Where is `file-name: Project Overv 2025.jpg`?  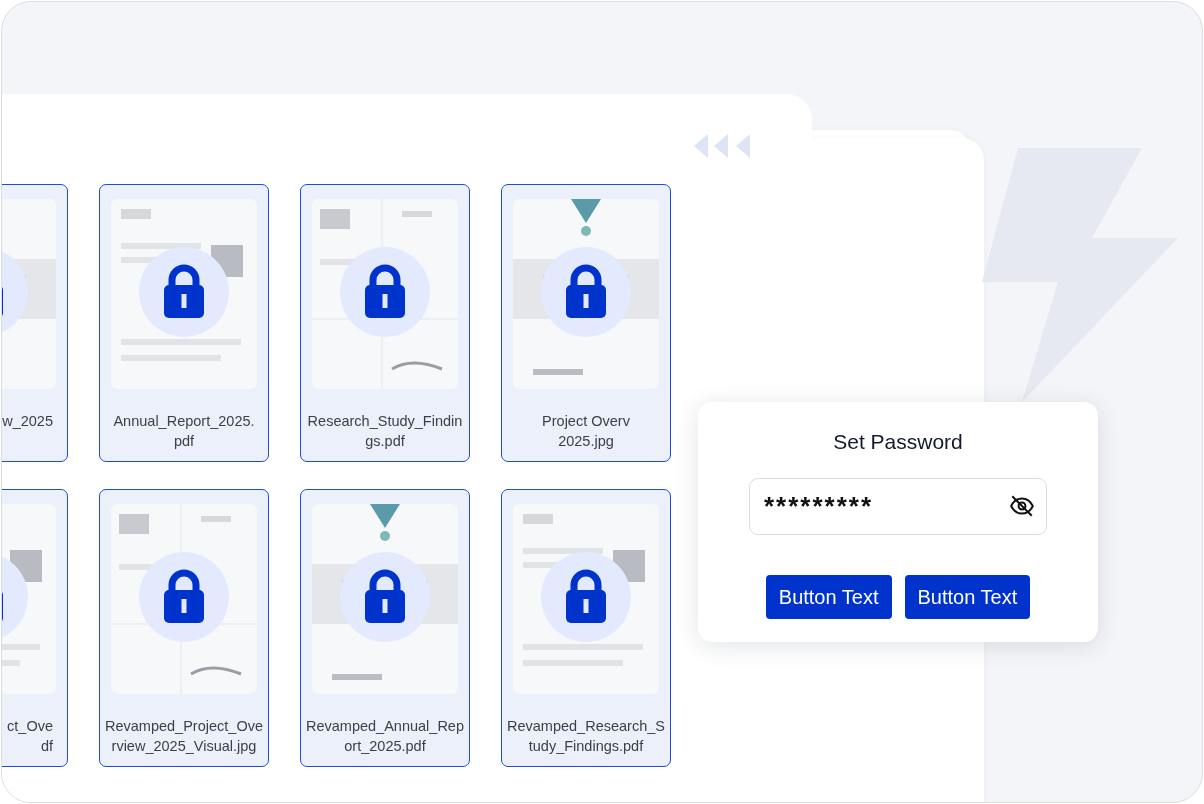 file-name: Project Overv 2025.jpg is located at coordinates (586, 431).